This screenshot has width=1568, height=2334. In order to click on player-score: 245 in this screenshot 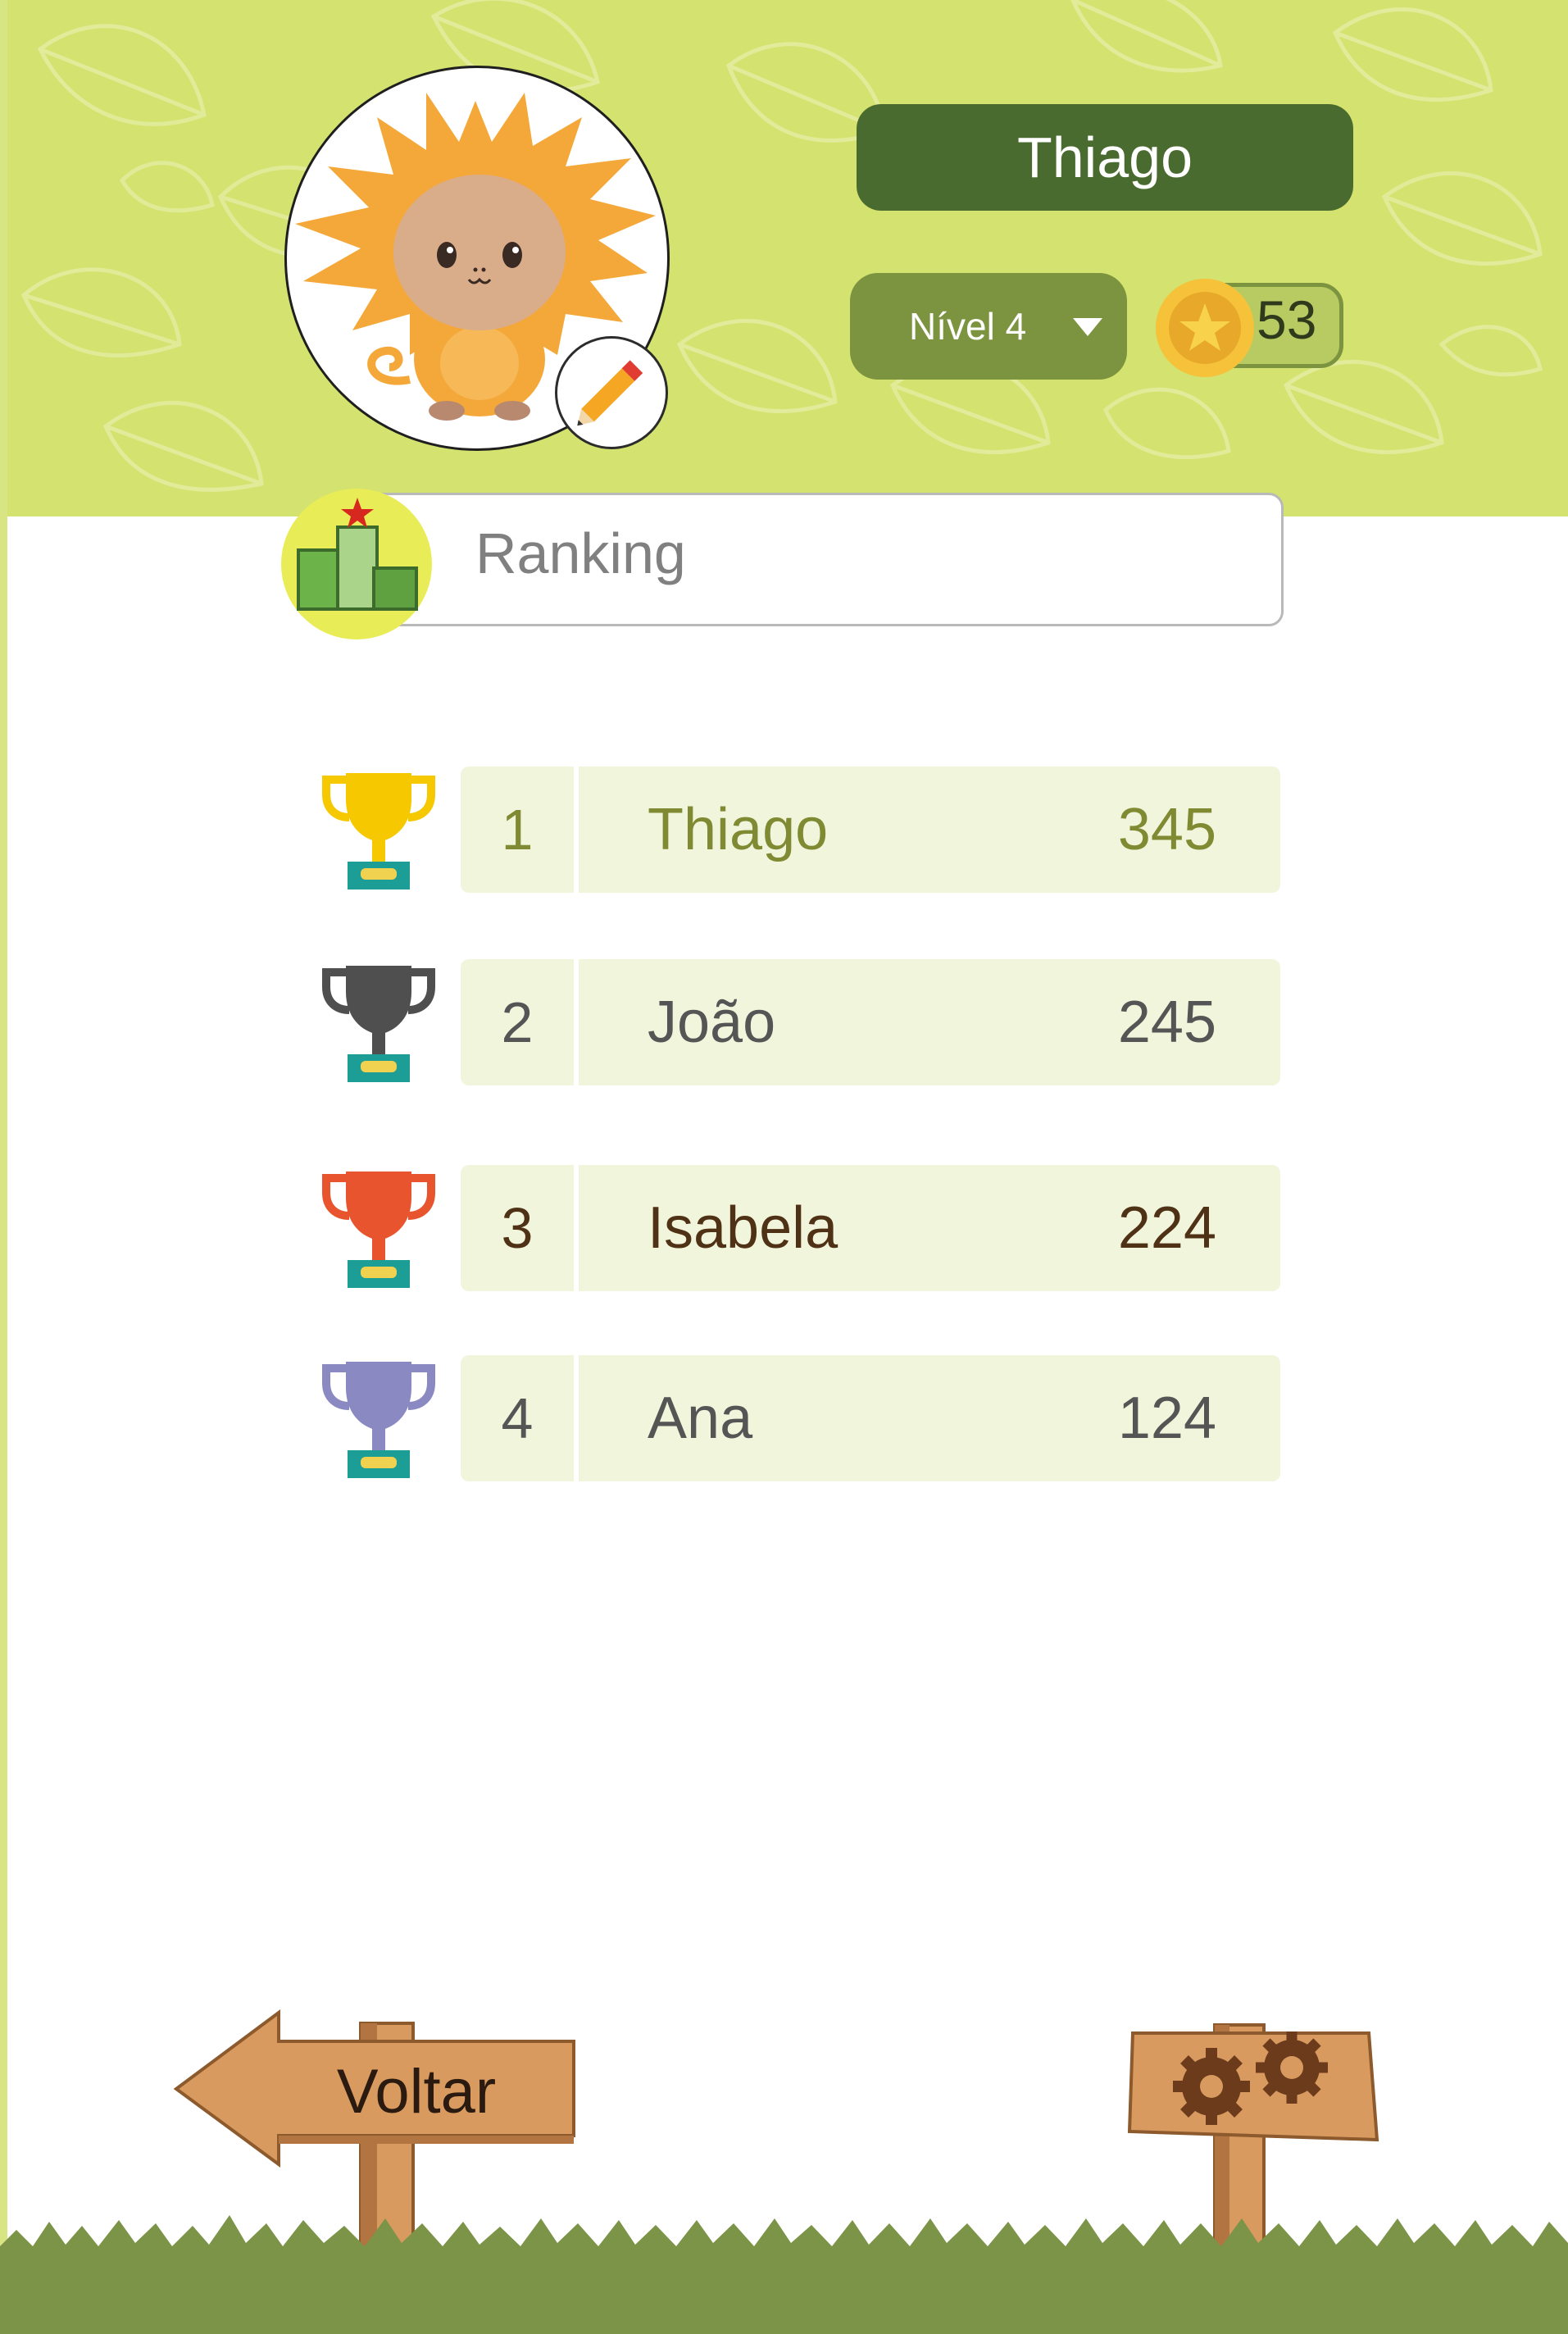, I will do `click(1166, 1022)`.